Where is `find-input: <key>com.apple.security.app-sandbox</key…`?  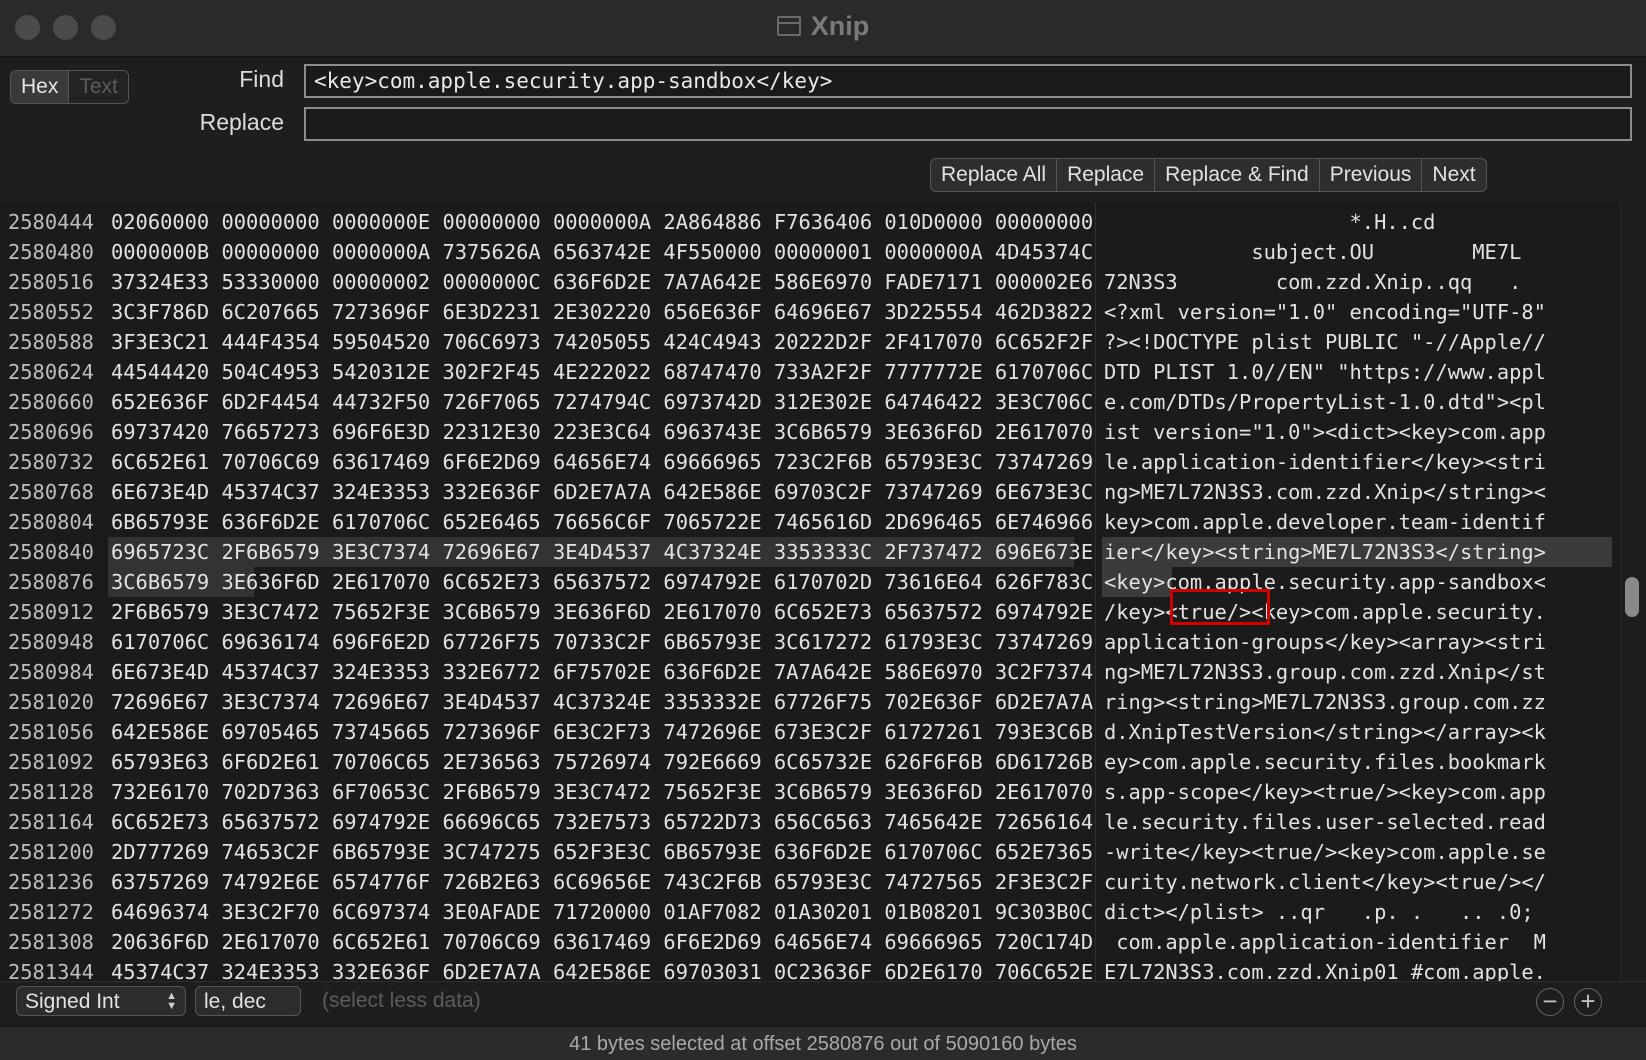 find-input: <key>com.apple.security.app-sandbox</key… is located at coordinates (968, 81).